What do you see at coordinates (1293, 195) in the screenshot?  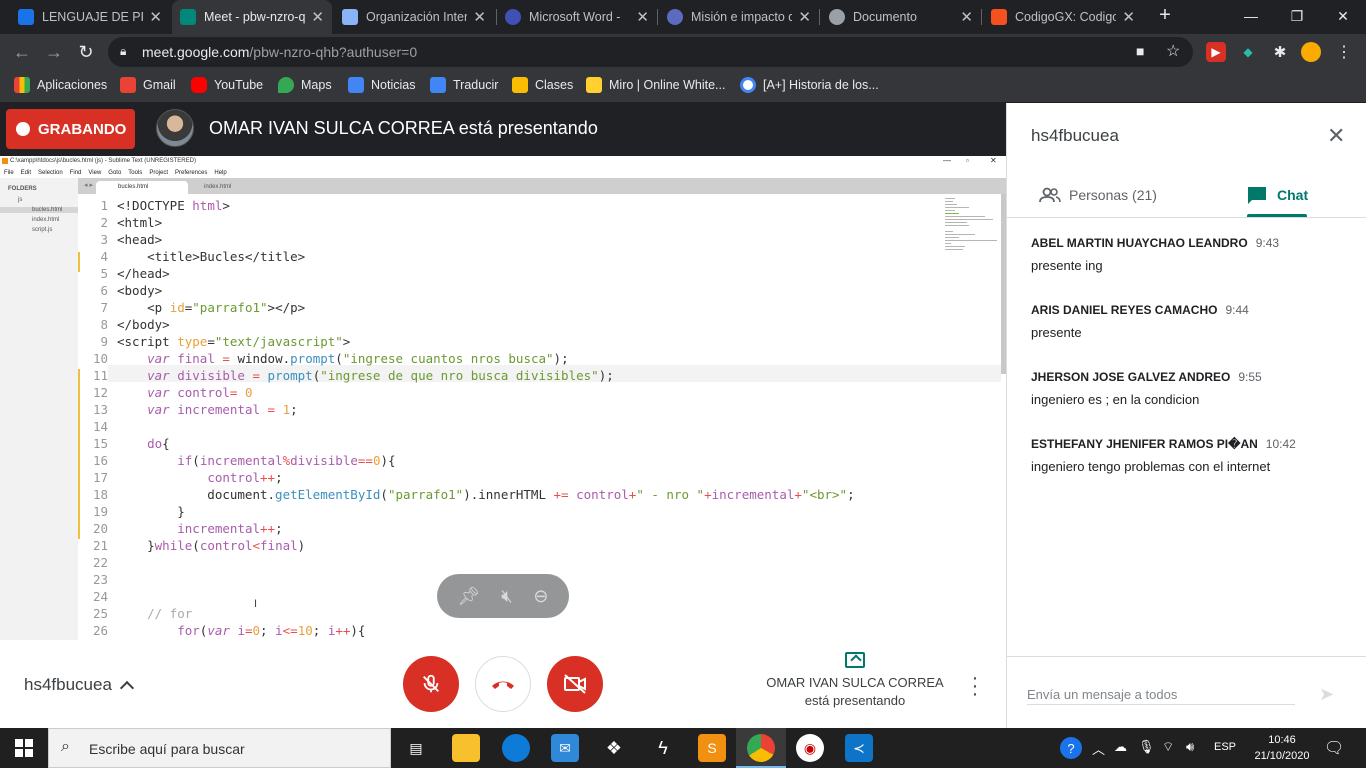 I see `tab-label: Chat` at bounding box center [1293, 195].